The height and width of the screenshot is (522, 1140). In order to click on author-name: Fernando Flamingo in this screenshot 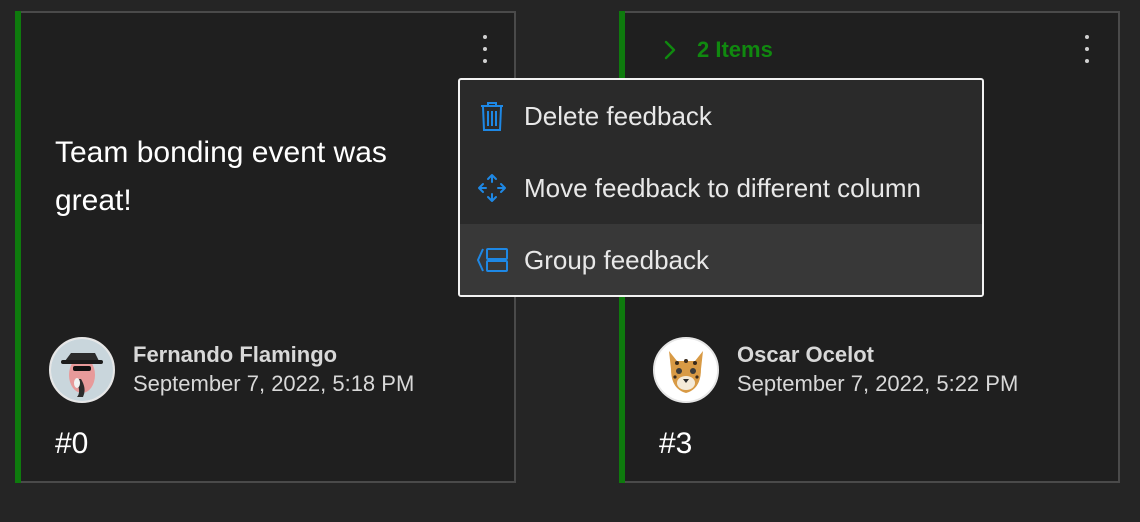, I will do `click(235, 354)`.